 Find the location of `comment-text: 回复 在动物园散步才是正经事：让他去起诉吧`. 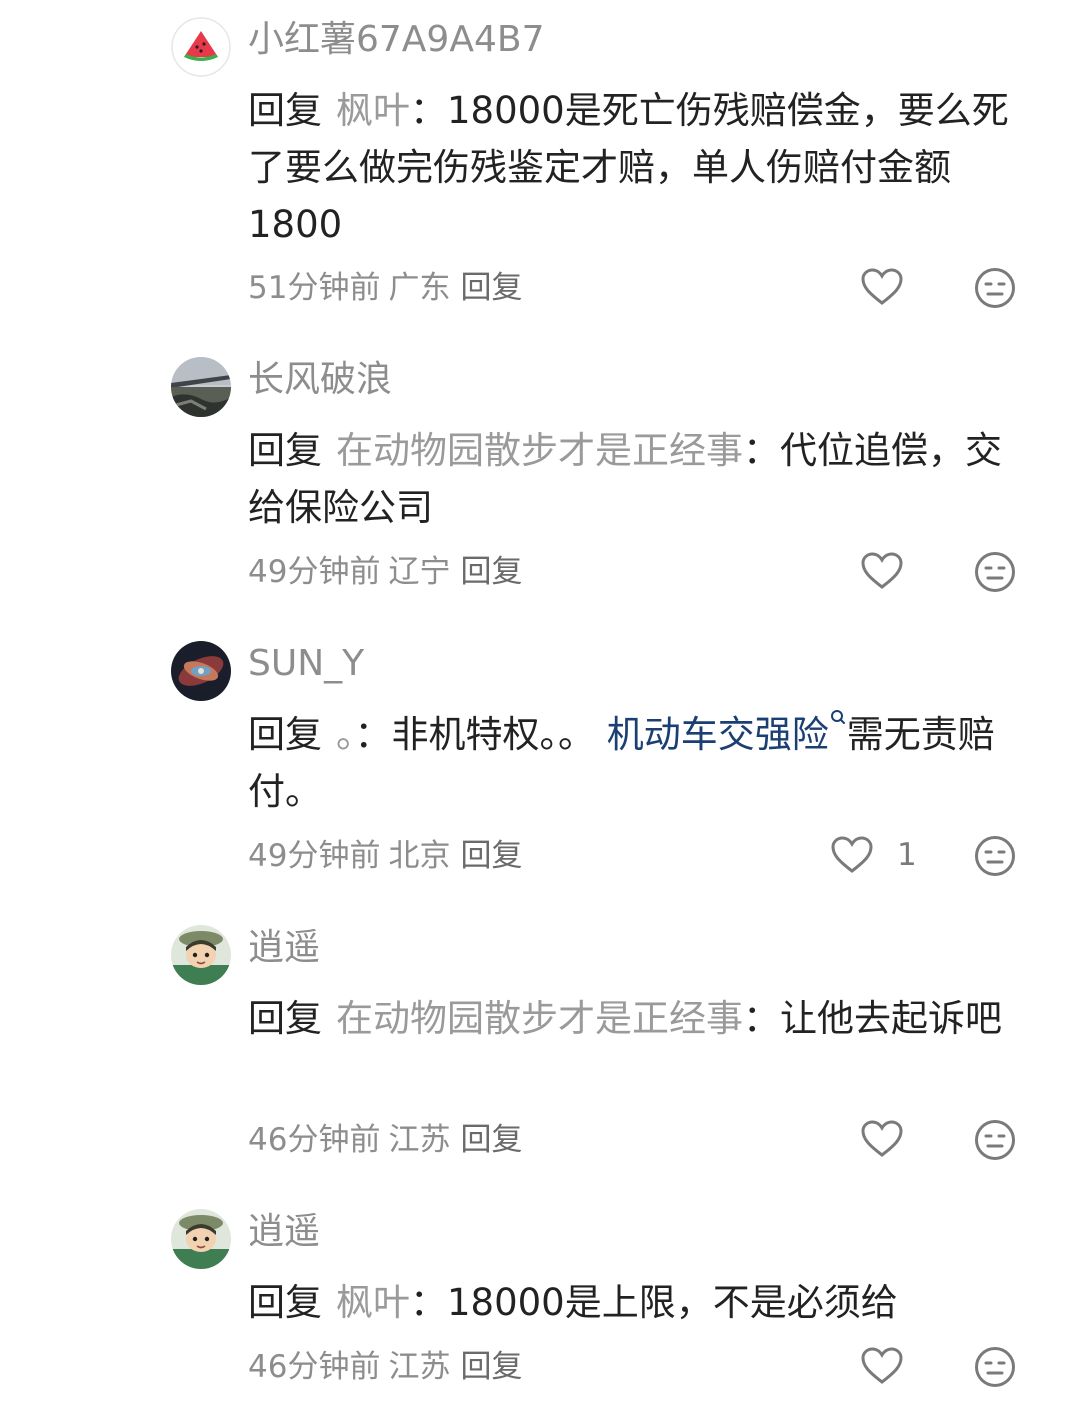

comment-text: 回复 在动物园散步才是正经事：让他去起诉吧 is located at coordinates (643, 1018).